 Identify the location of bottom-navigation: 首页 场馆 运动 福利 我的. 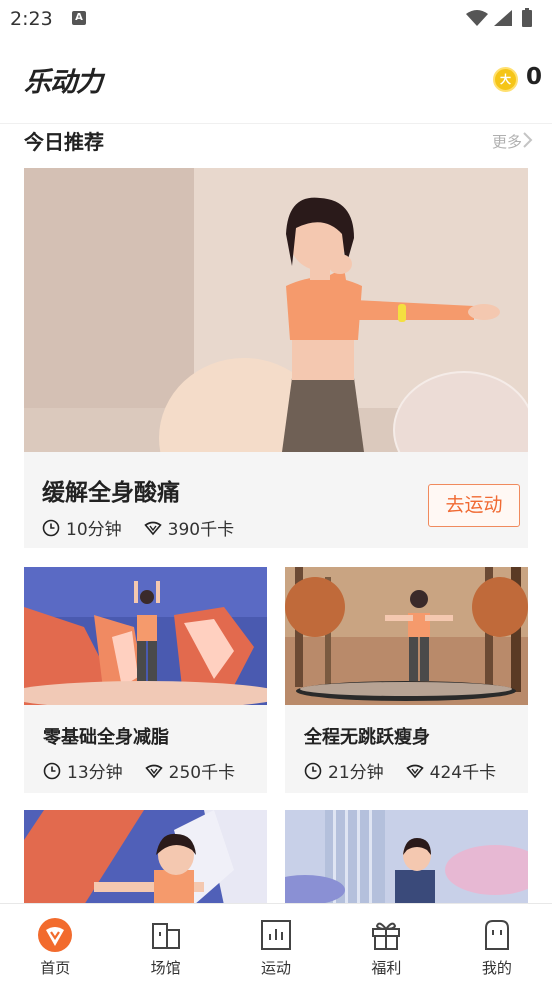
(276, 943).